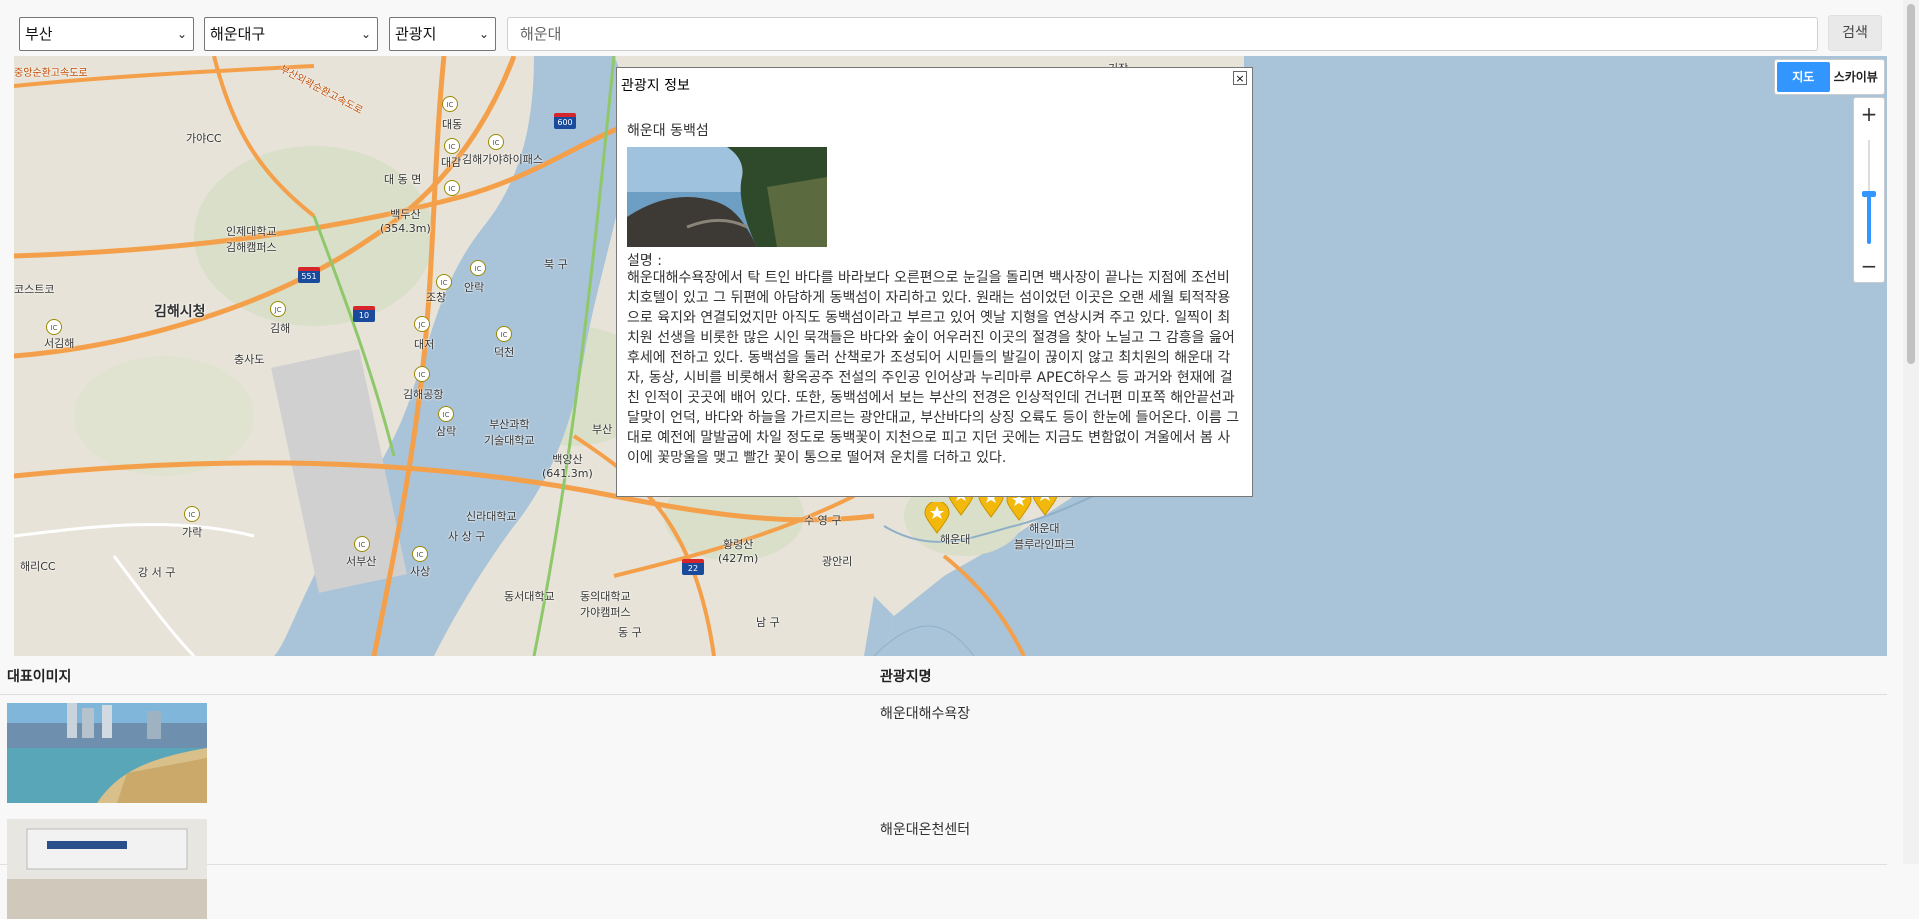 The width and height of the screenshot is (1919, 919). I want to click on category-select: 관광지 ⌄, so click(442, 34).